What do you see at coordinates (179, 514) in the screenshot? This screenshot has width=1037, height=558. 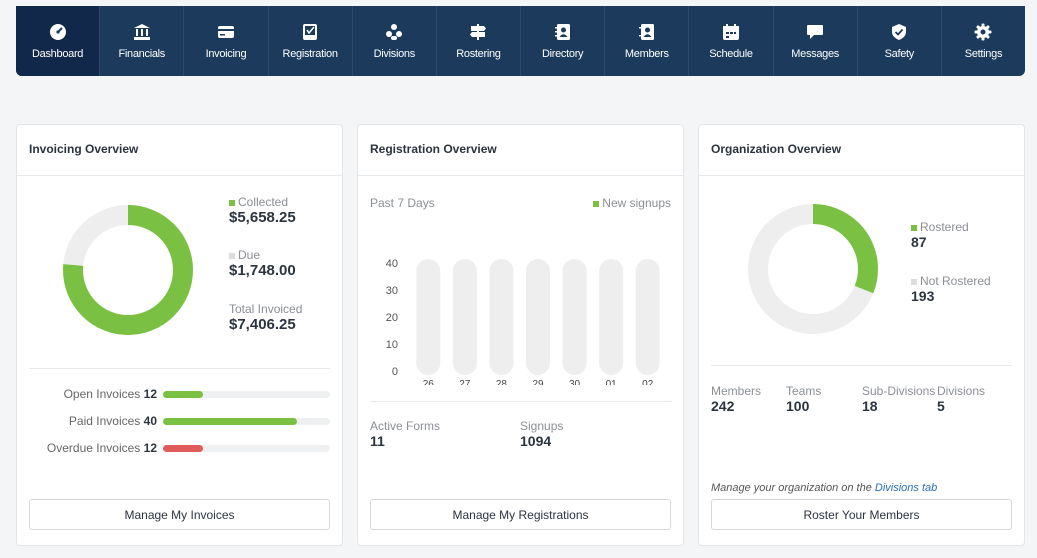 I see `manage-my-invoices-button: Manage My Invoices` at bounding box center [179, 514].